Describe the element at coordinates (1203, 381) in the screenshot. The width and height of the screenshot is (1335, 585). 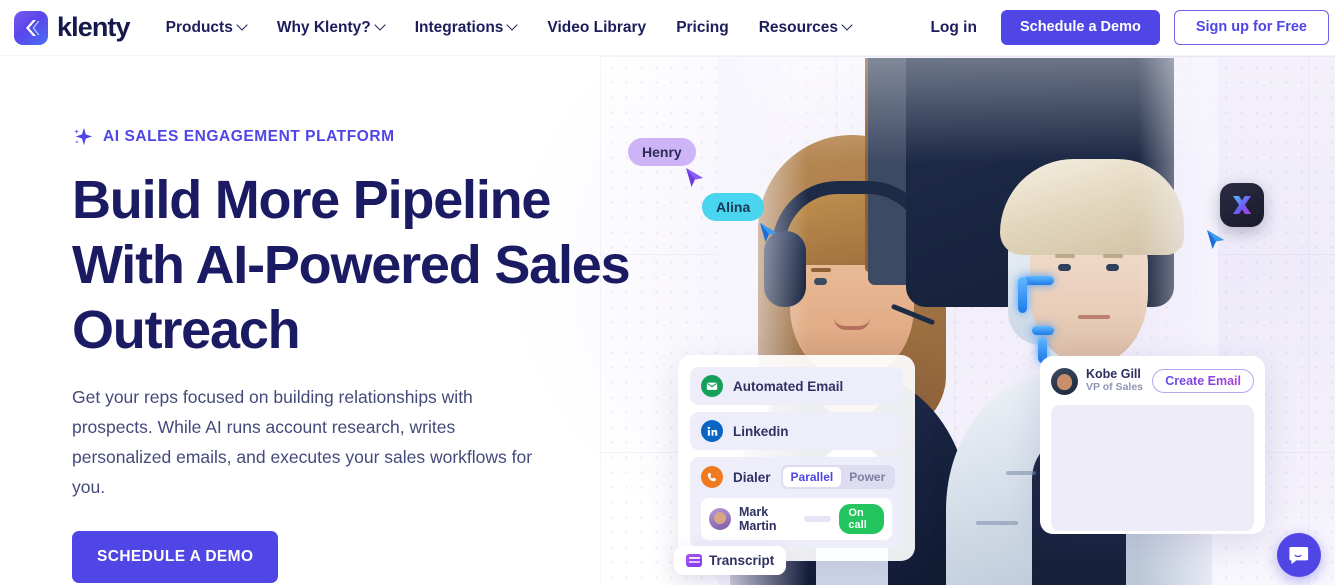
I see `create-email-button: Create Email` at that location.